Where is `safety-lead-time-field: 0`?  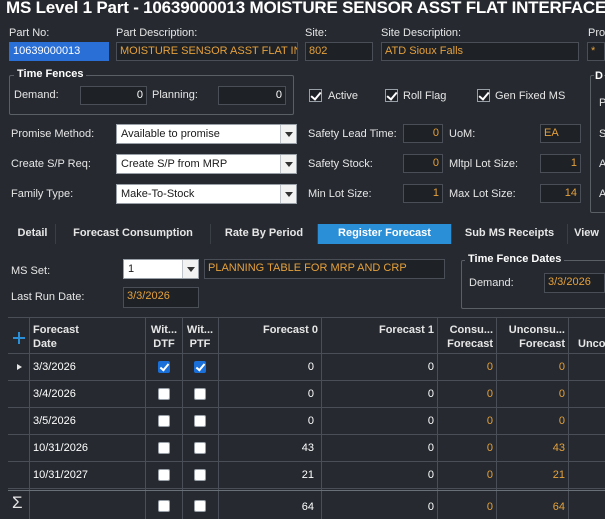
safety-lead-time-field: 0 is located at coordinates (423, 133).